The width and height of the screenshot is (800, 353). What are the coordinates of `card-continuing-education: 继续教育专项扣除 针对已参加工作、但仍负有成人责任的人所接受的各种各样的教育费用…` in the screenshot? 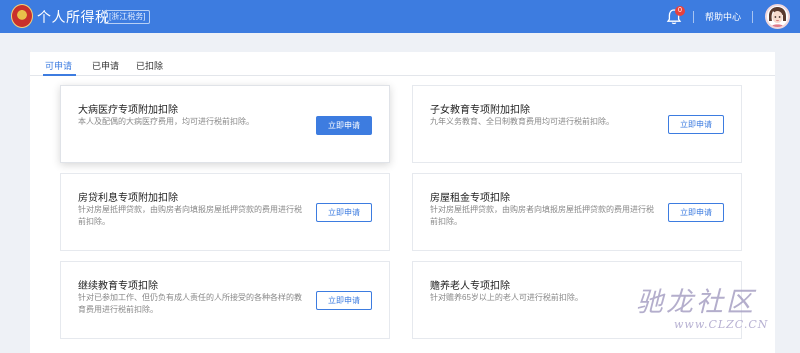 It's located at (225, 300).